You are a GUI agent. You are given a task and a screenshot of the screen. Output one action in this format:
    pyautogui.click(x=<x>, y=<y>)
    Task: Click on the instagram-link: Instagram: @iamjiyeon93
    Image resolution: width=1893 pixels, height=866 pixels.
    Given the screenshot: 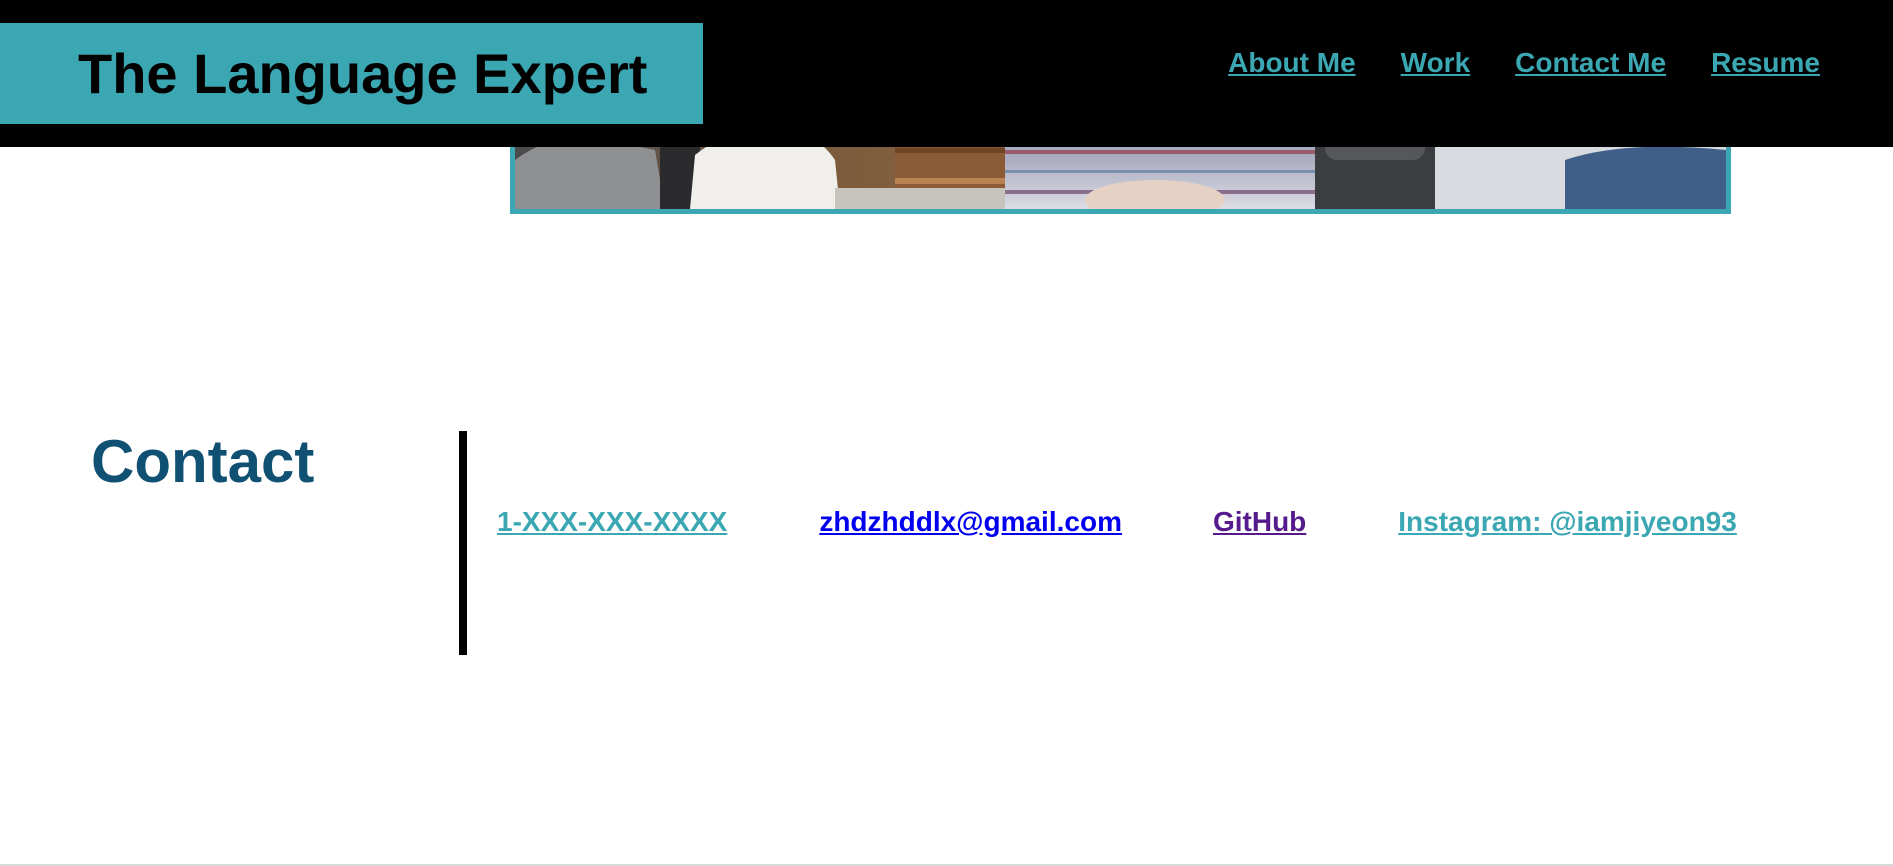 What is the action you would take?
    pyautogui.click(x=1567, y=522)
    